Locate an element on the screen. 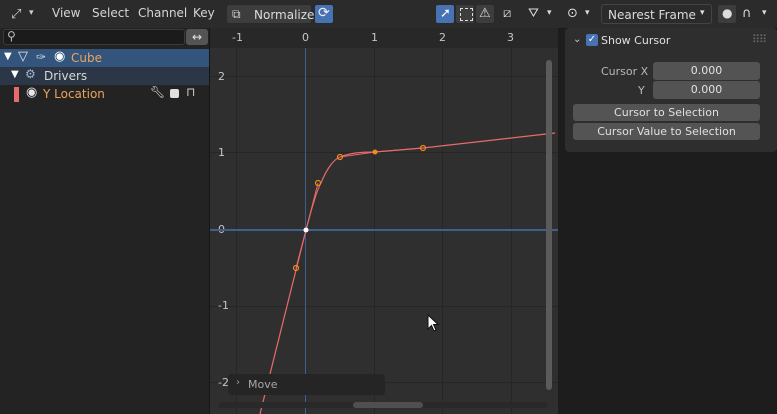 This screenshot has width=777, height=414. y-label: Y is located at coordinates (641, 90).